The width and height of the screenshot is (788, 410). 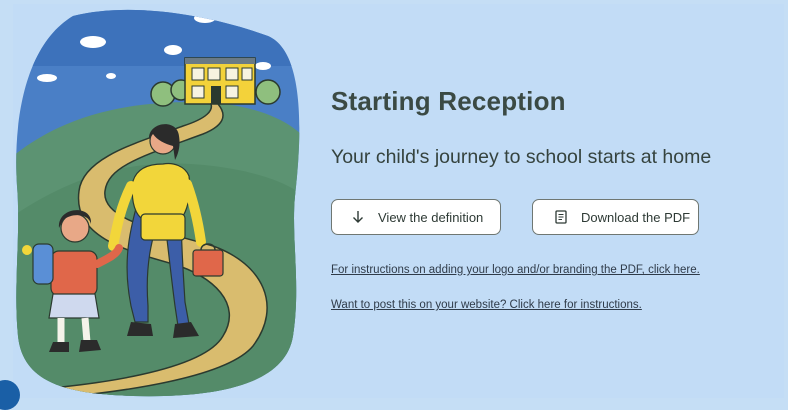 I want to click on view-definition-label: View the definition, so click(x=431, y=217).